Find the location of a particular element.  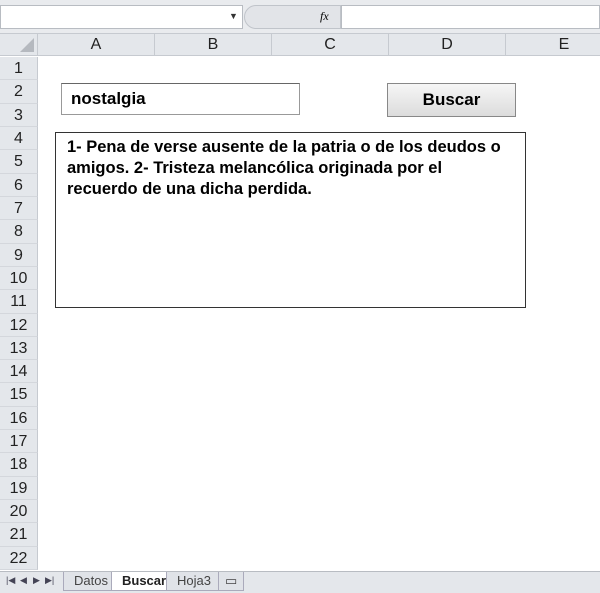

row-header-11: 11 is located at coordinates (19, 302).